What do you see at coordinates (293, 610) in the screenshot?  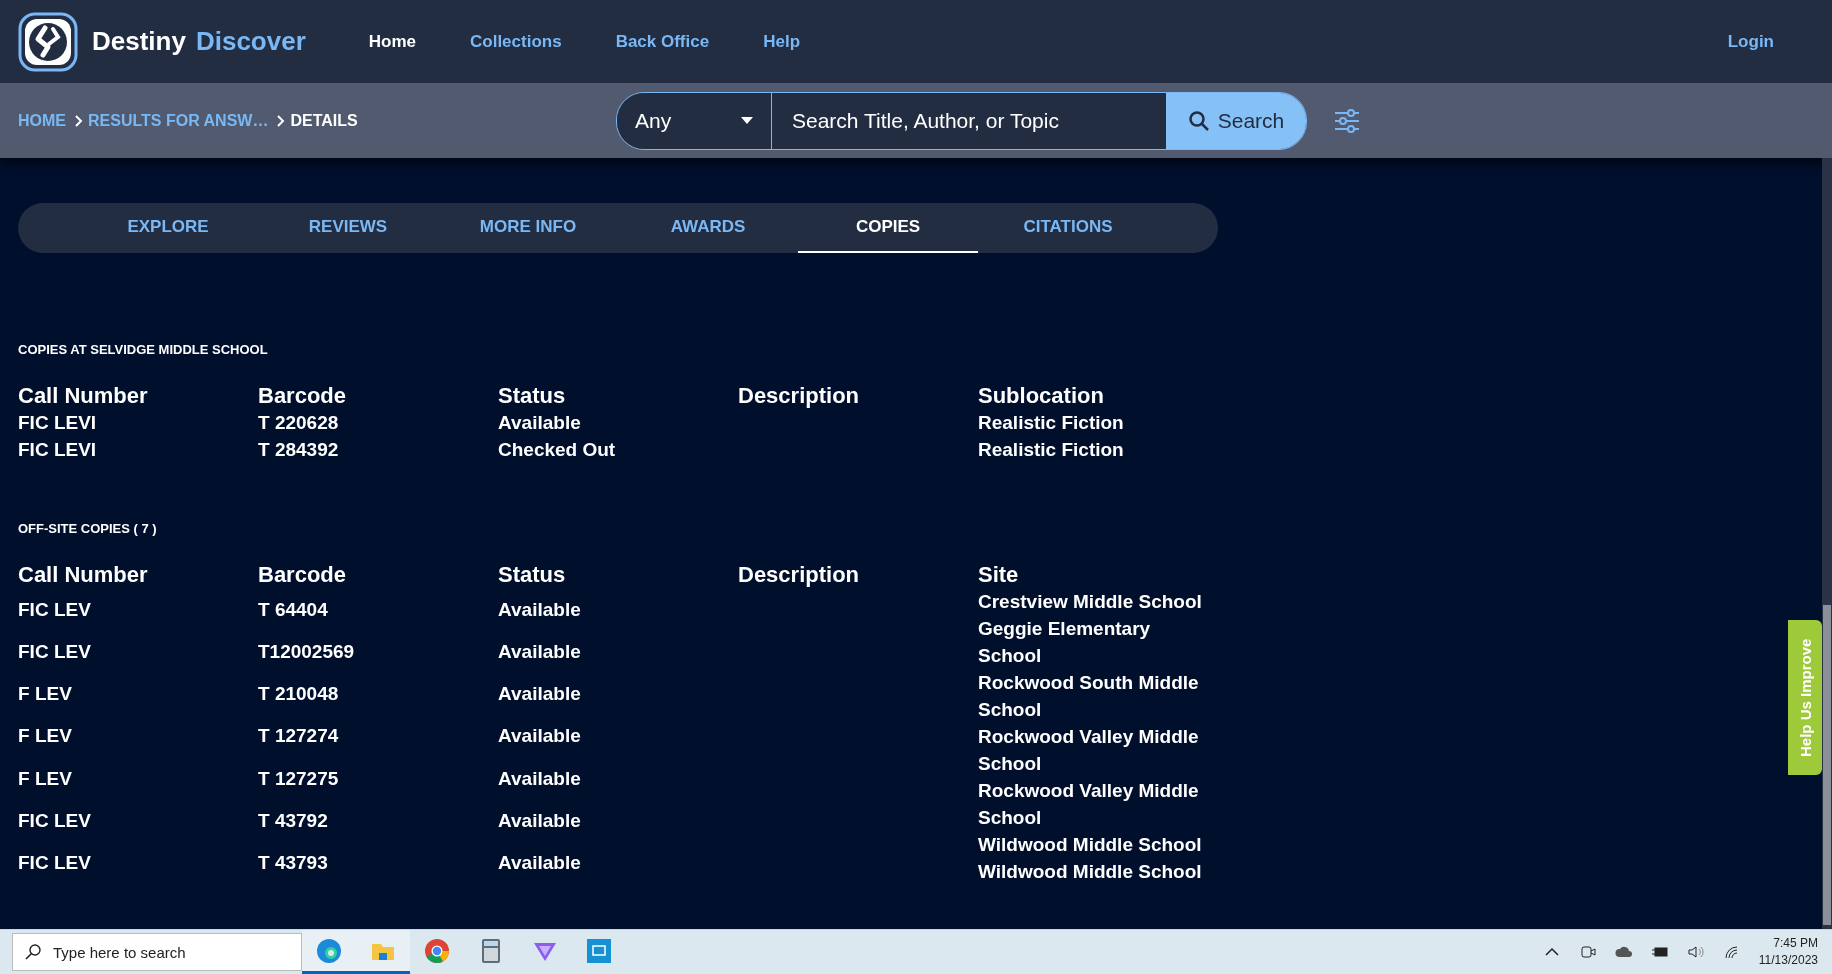 I see `table-cell-text: T 64404` at bounding box center [293, 610].